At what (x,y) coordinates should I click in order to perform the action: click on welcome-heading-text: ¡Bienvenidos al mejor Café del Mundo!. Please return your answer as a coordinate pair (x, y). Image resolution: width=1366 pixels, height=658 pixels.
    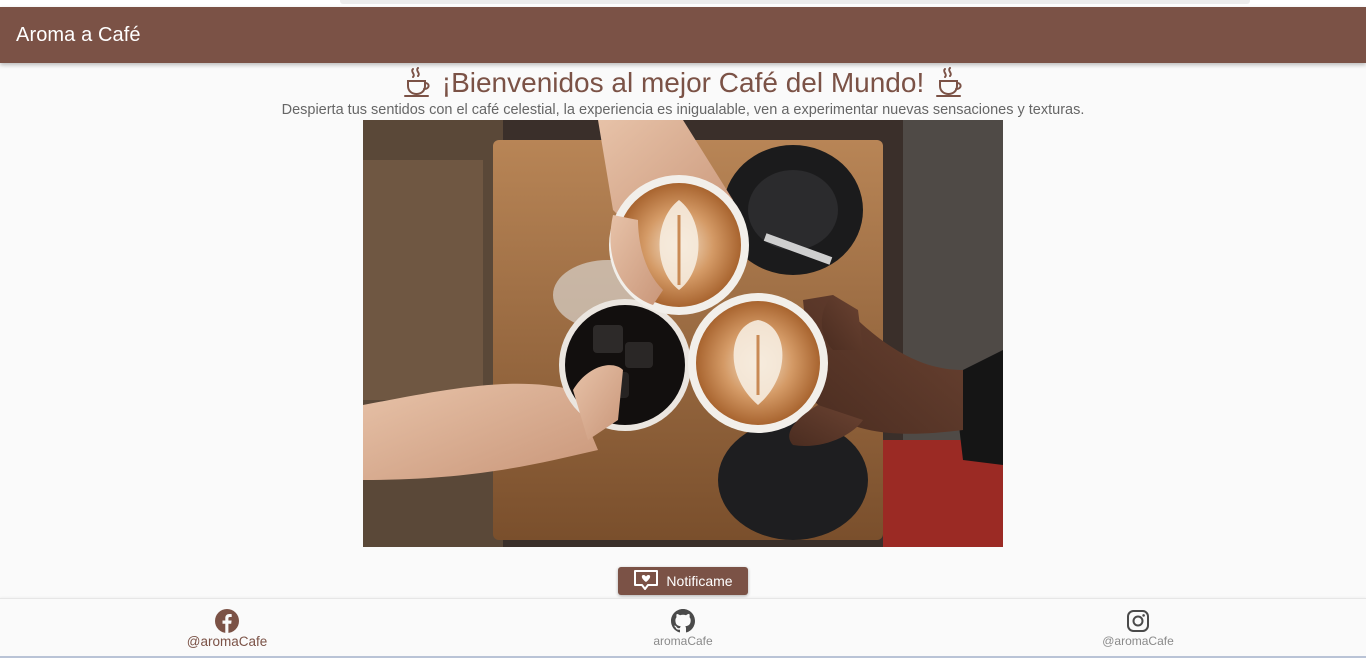
    Looking at the image, I should click on (683, 82).